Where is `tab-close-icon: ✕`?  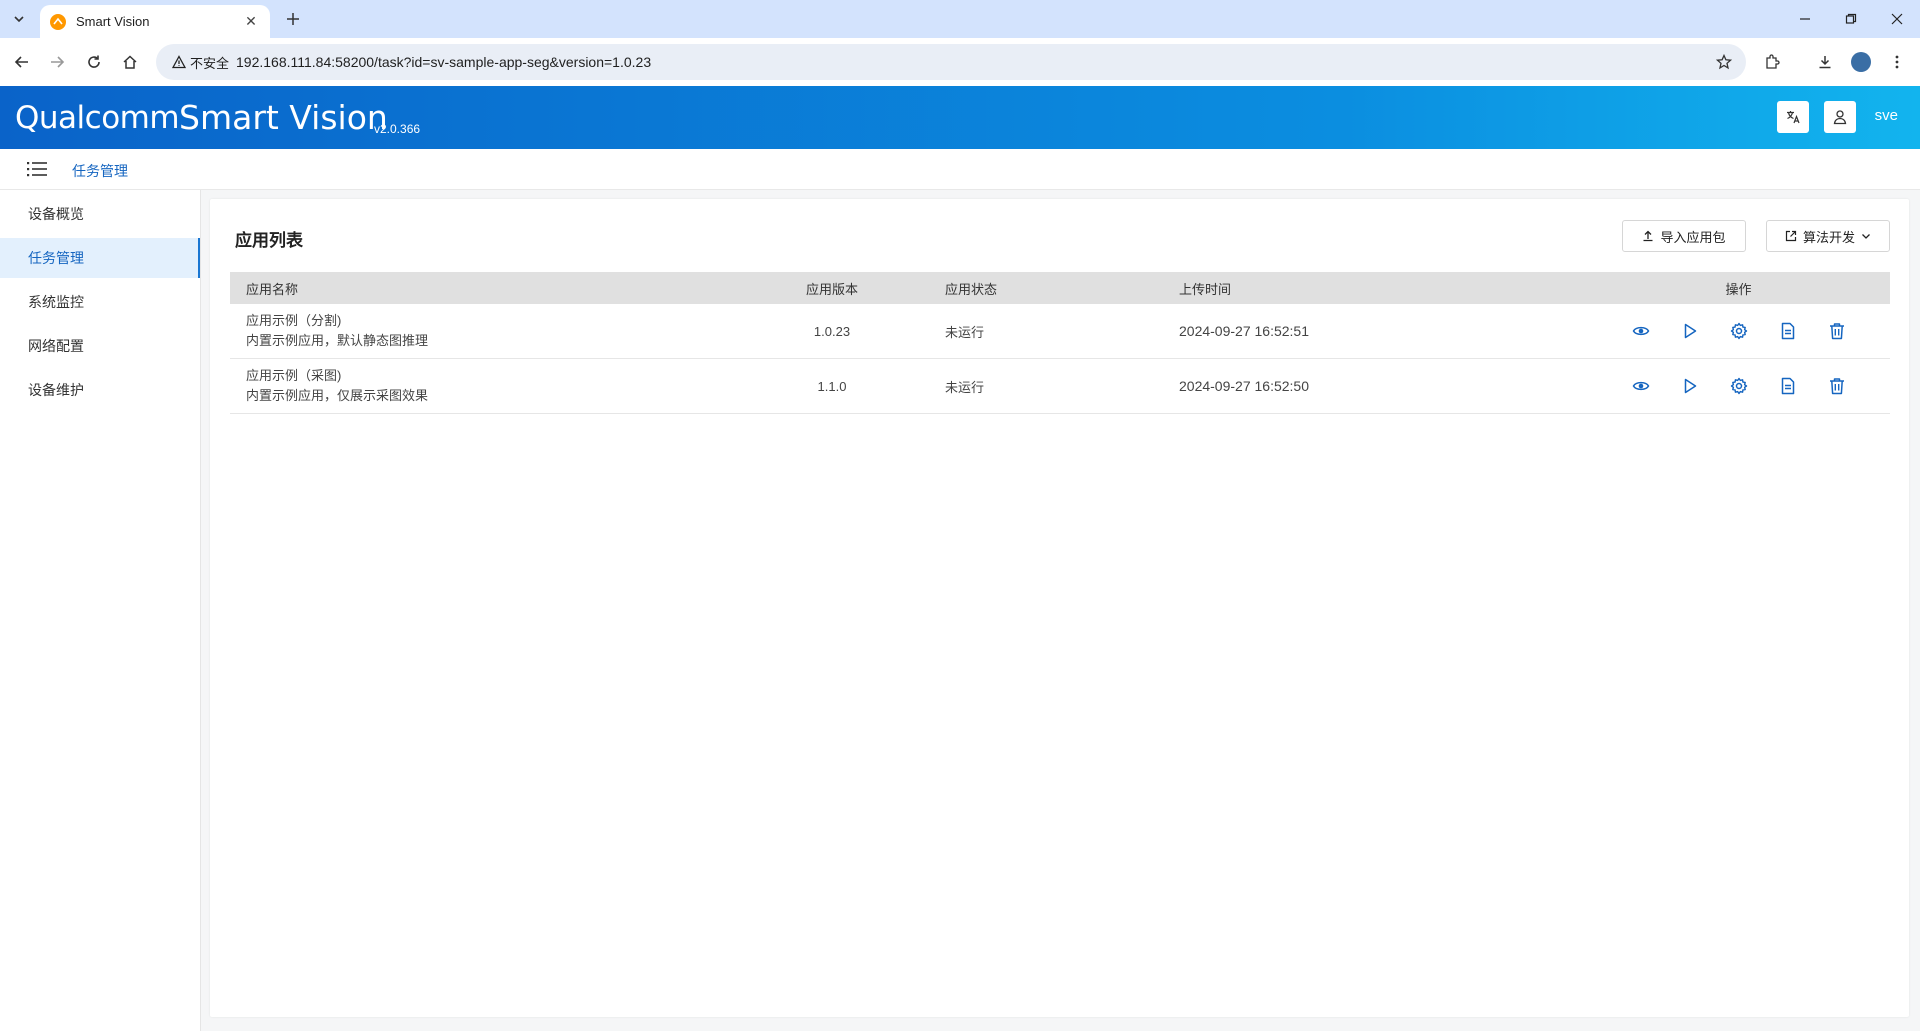
tab-close-icon: ✕ is located at coordinates (251, 21).